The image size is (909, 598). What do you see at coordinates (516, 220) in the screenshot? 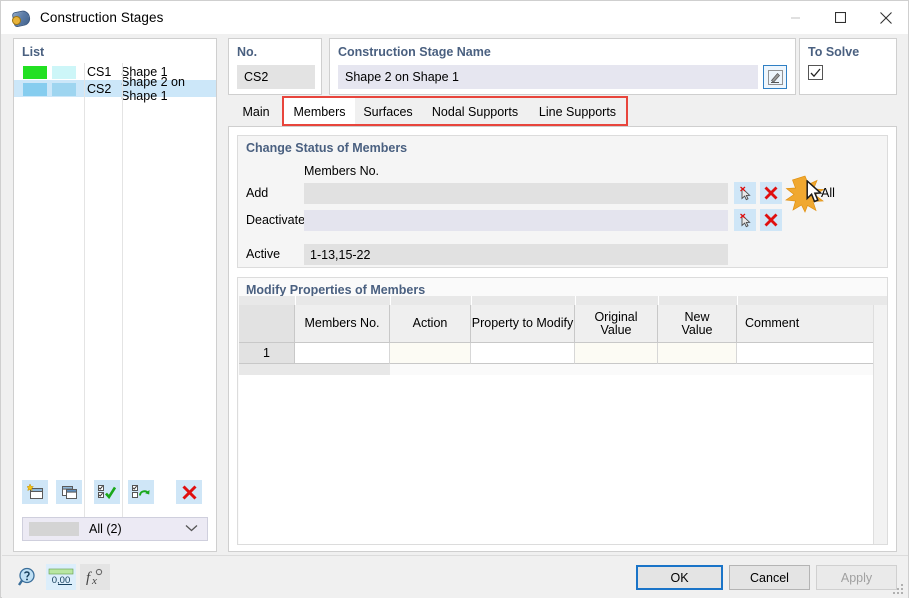
I see `deactivate-members-input` at bounding box center [516, 220].